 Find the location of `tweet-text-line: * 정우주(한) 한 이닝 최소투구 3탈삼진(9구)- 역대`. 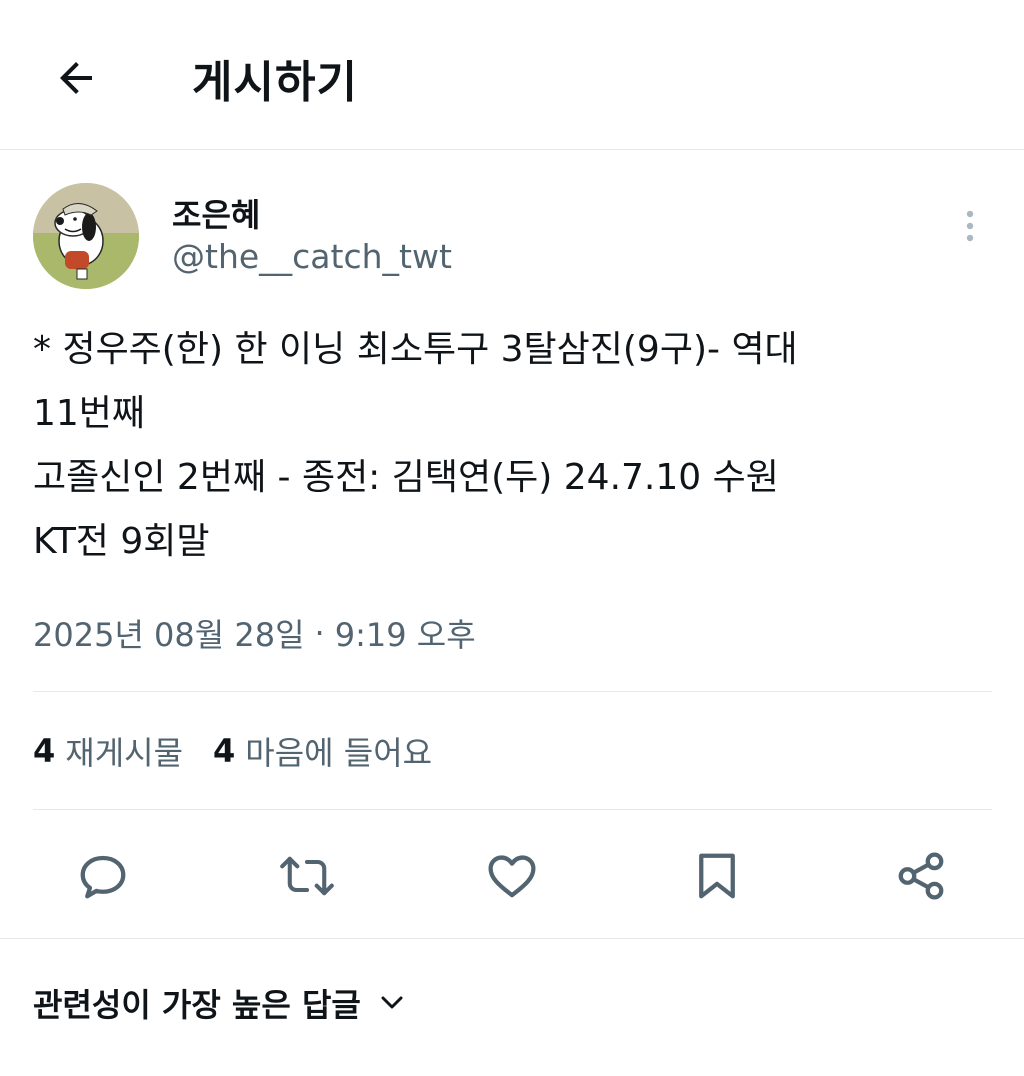

tweet-text-line: * 정우주(한) 한 이닝 최소투구 3탈삼진(9구)- 역대 is located at coordinates (415, 349).